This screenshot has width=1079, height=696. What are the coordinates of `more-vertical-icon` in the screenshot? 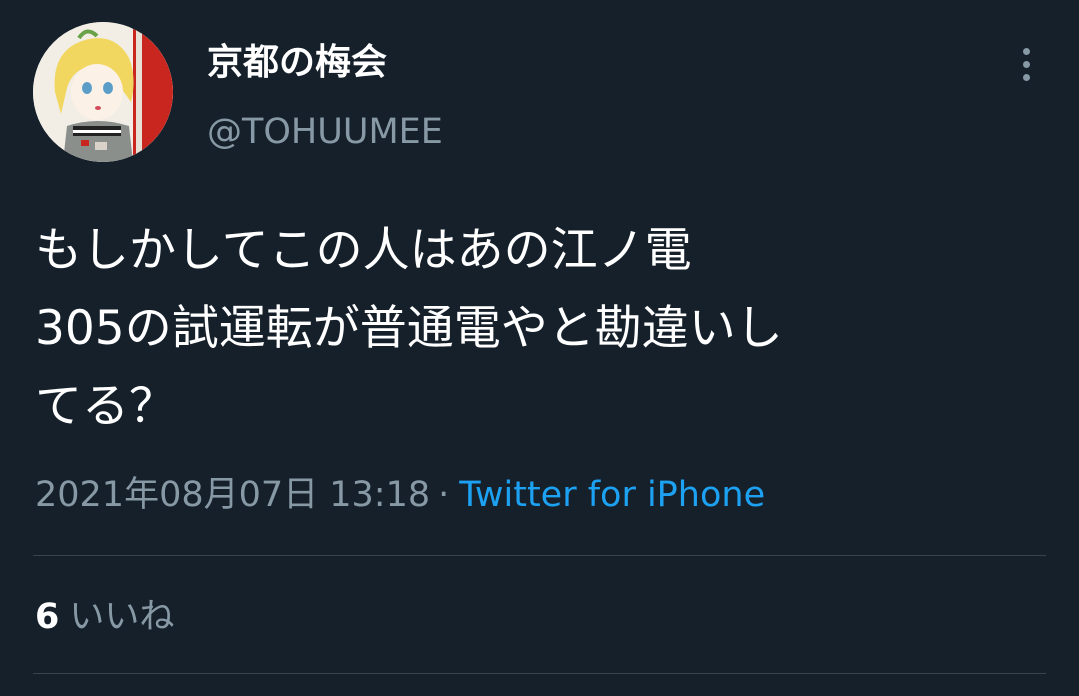 It's located at (1026, 51).